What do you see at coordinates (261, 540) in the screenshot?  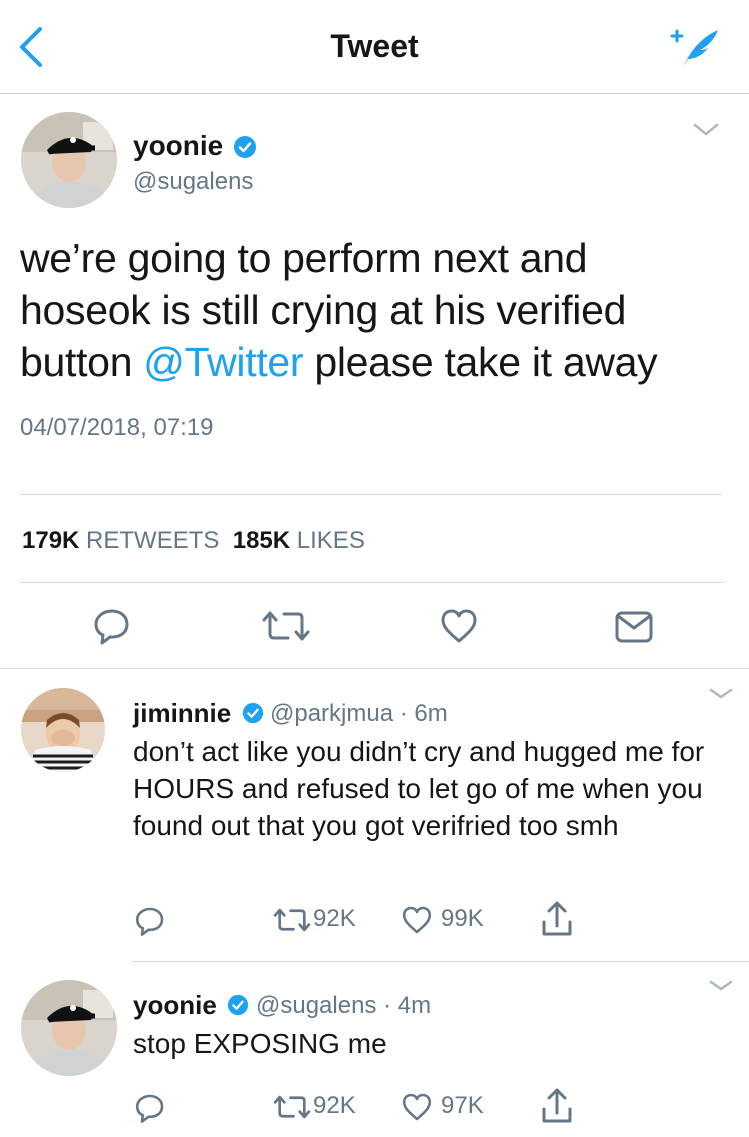 I see `likes-count: 185K` at bounding box center [261, 540].